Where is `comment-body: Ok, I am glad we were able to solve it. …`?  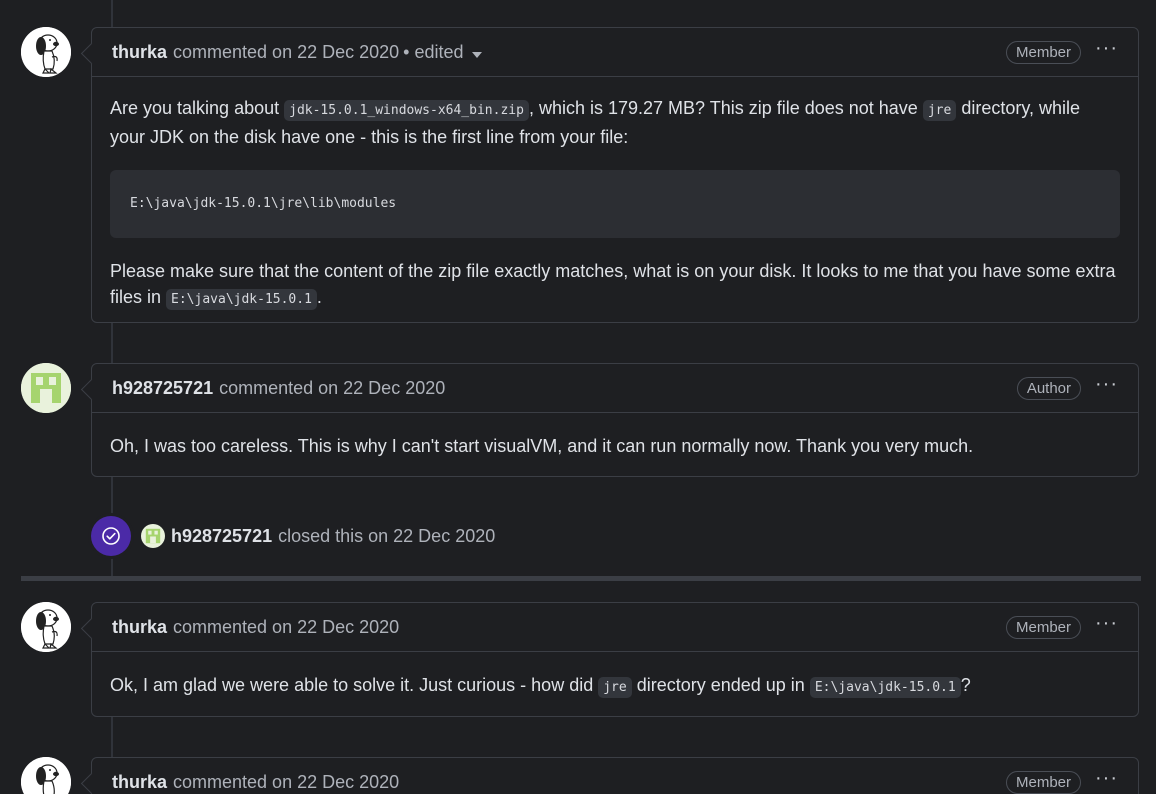 comment-body: Ok, I am glad we were able to solve it. … is located at coordinates (615, 685).